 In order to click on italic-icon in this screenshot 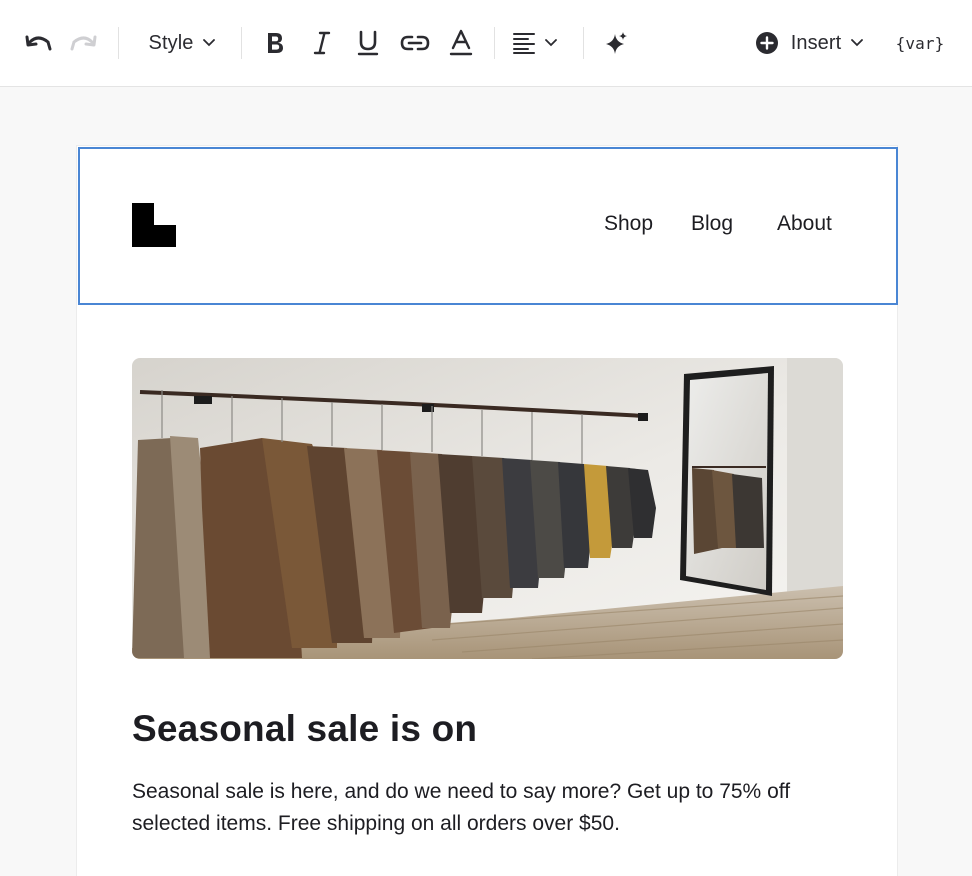, I will do `click(322, 43)`.